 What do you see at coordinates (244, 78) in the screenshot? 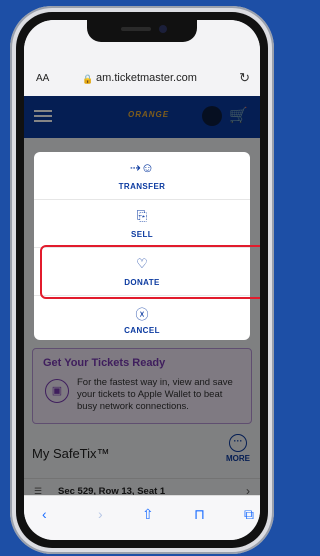
I see `reload-icon: ↻` at bounding box center [244, 78].